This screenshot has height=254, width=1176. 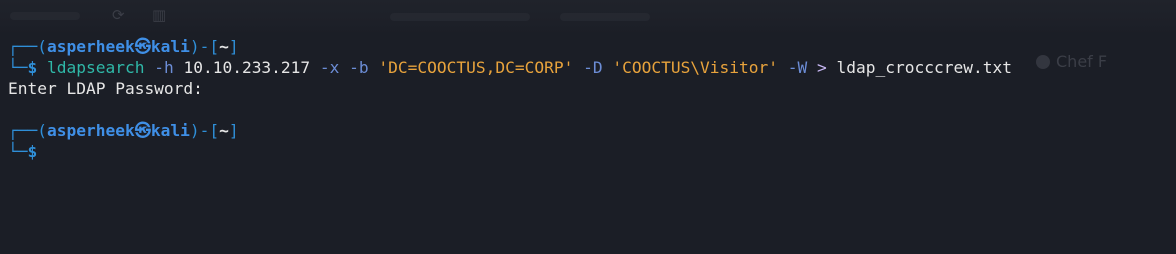 I want to click on command-host-ip: 10.10.233.217, so click(x=247, y=67).